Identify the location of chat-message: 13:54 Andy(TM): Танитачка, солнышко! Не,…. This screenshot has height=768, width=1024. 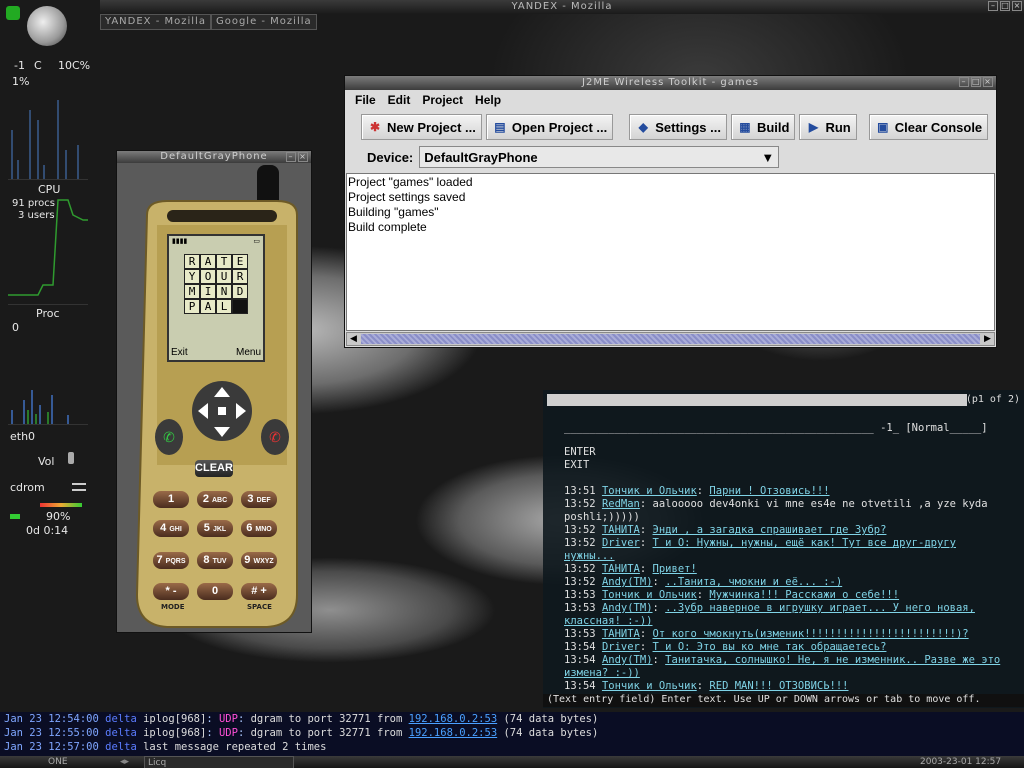
(782, 666).